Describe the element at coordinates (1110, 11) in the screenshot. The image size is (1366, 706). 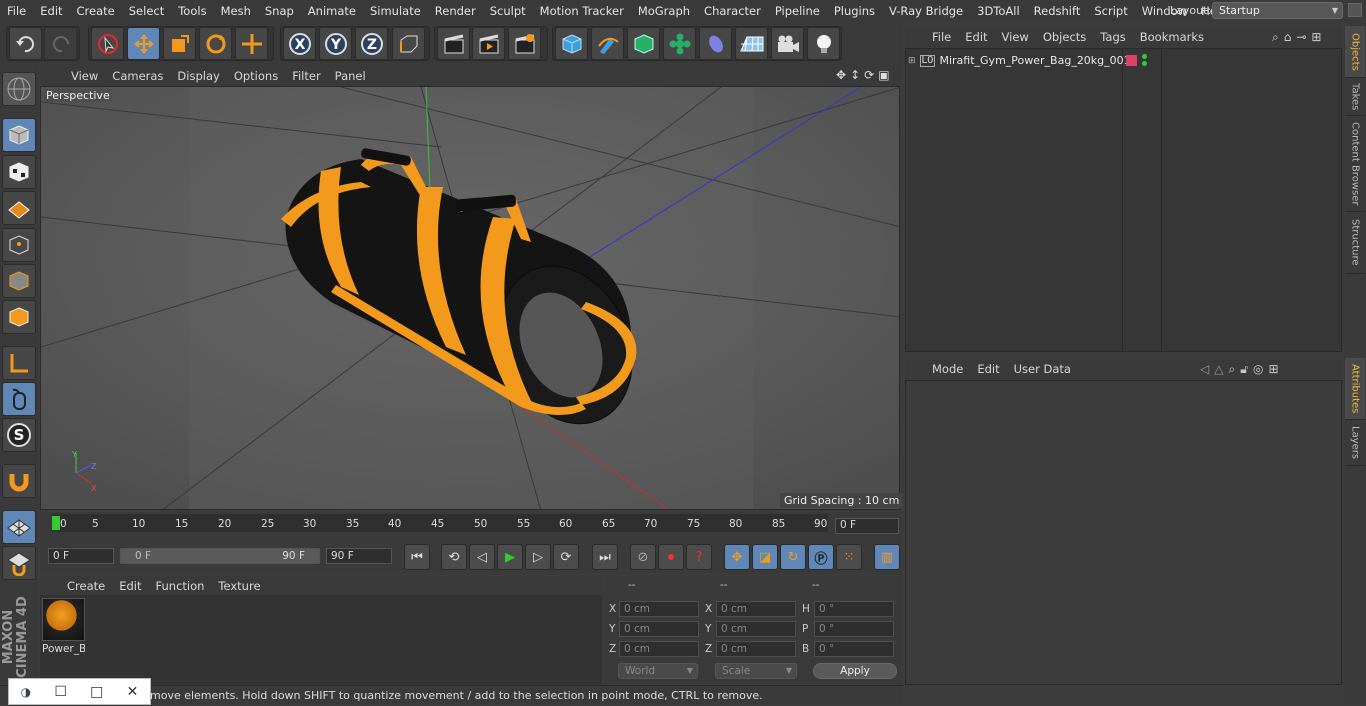
I see `menu-script: Script` at that location.